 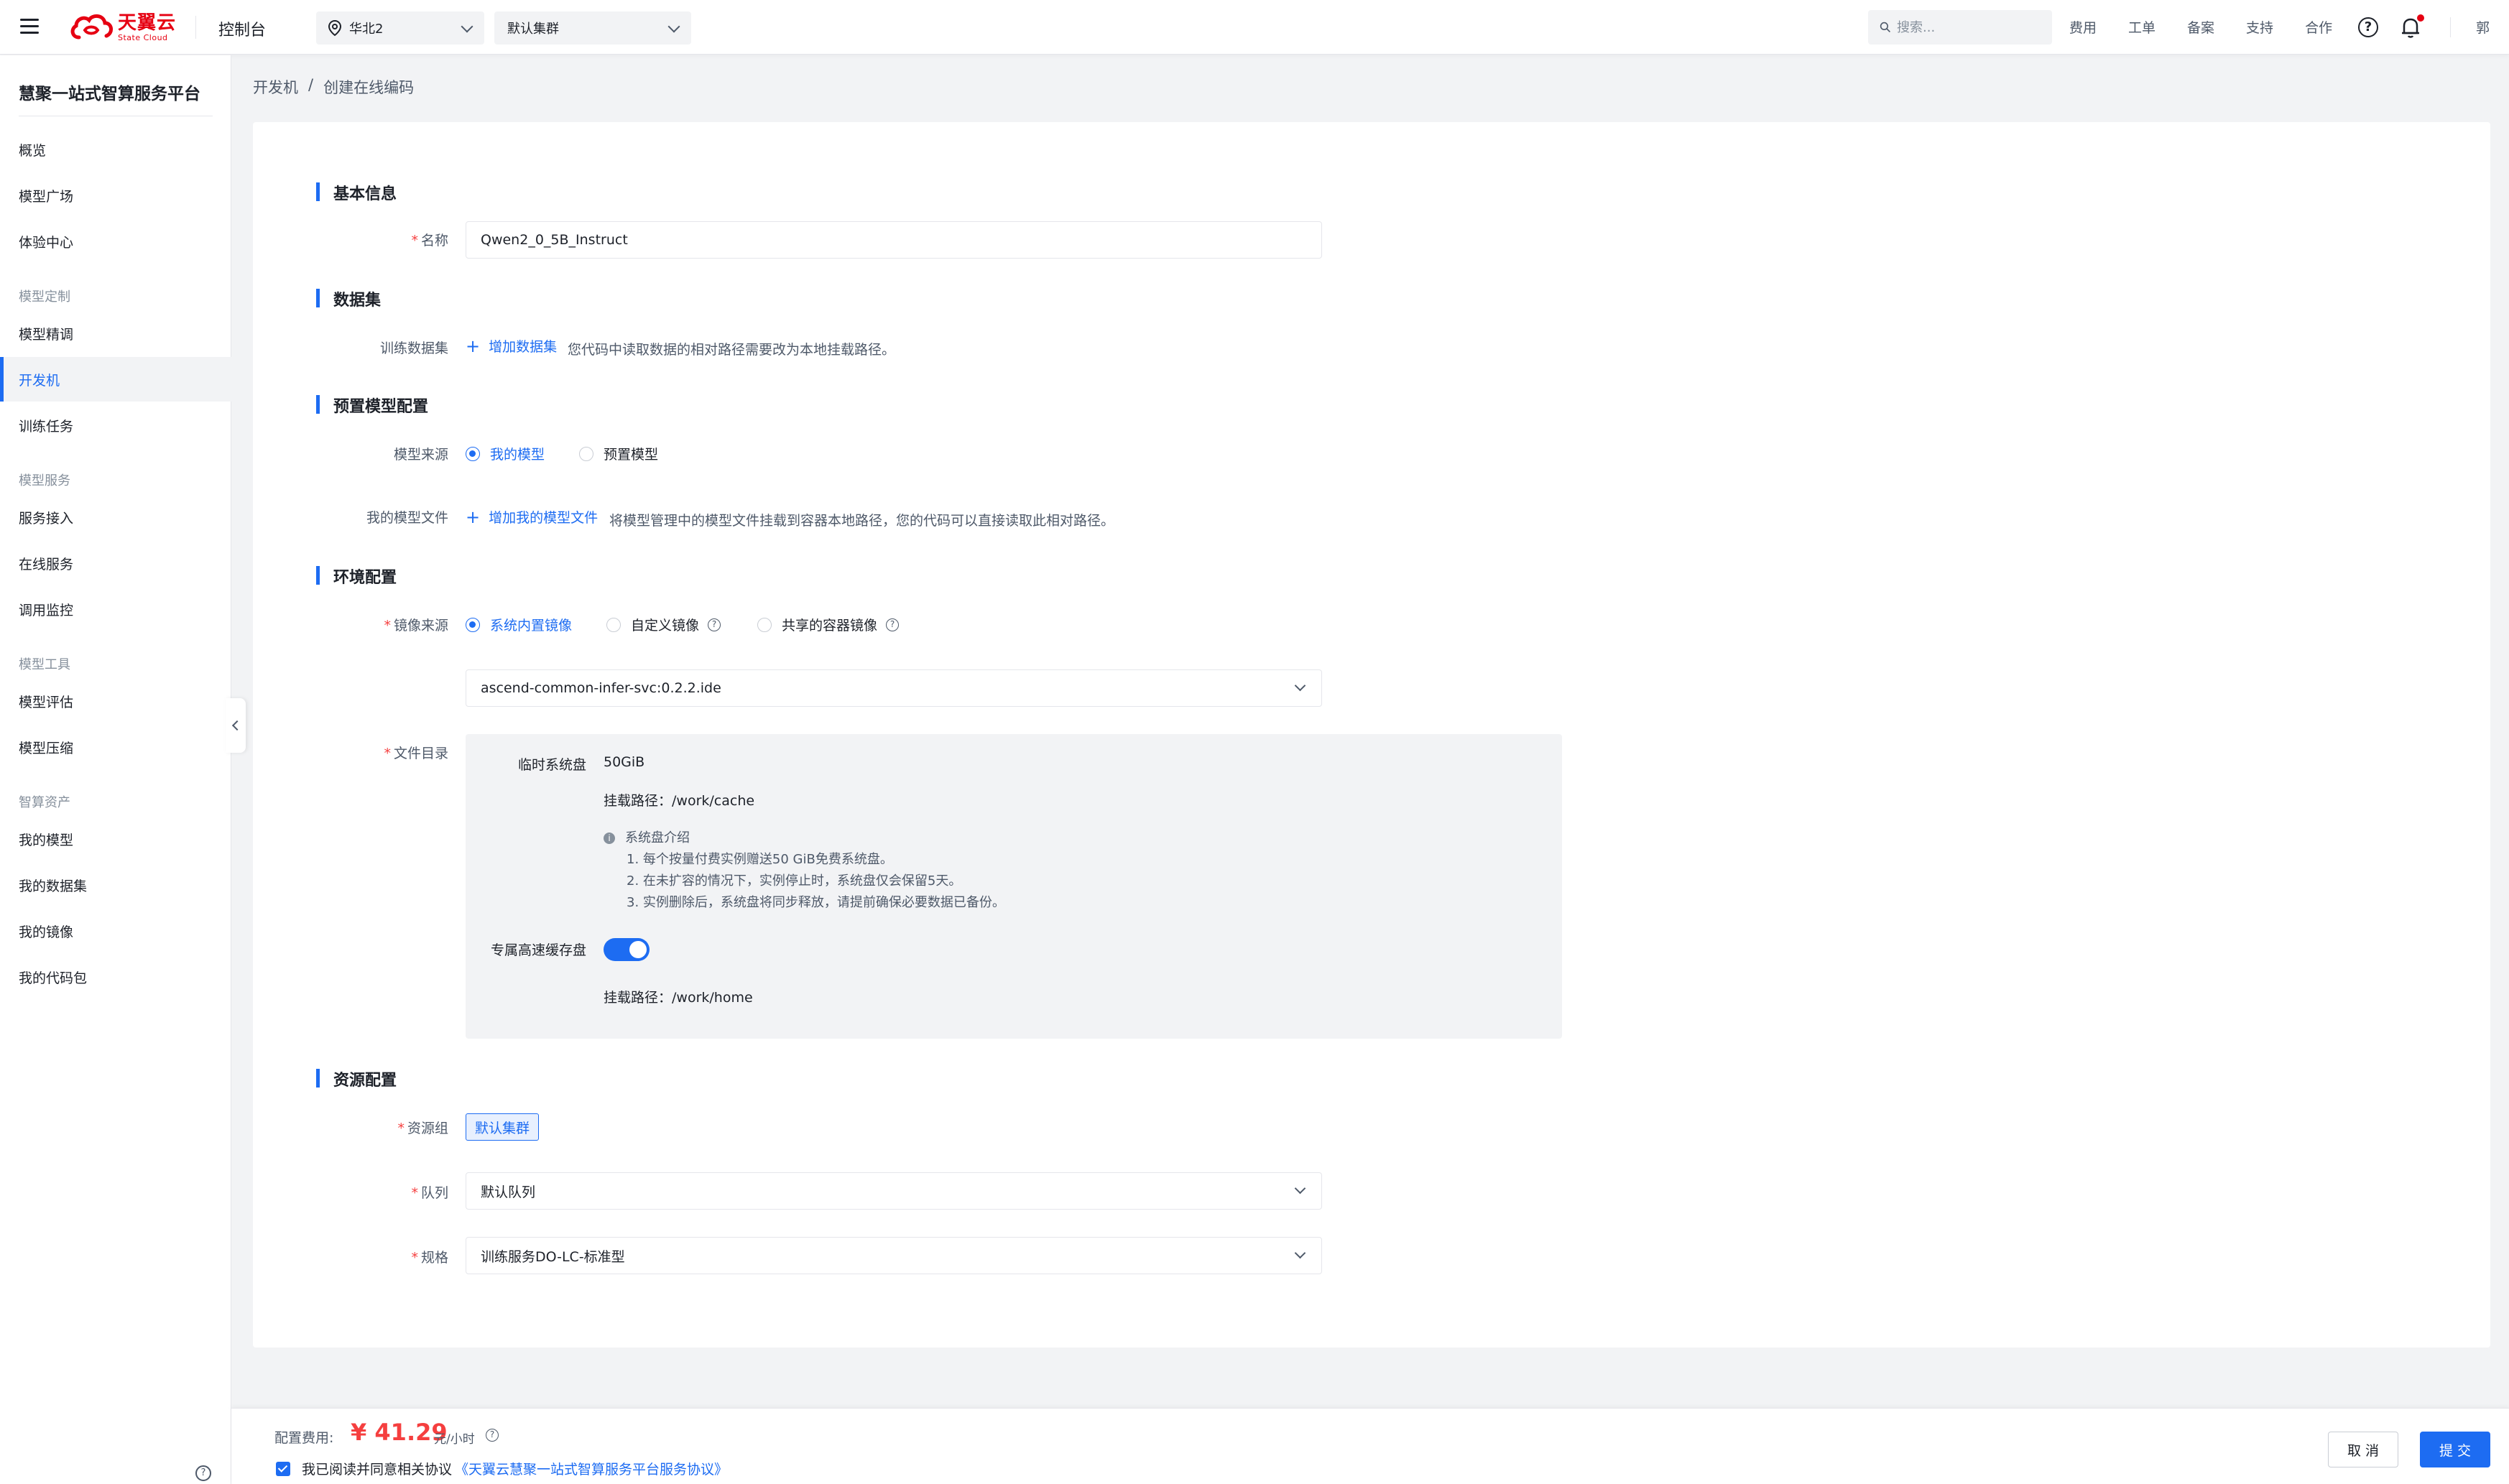 What do you see at coordinates (115, 977) in the screenshot?
I see `sidebar-item-my-code: 我的代码包` at bounding box center [115, 977].